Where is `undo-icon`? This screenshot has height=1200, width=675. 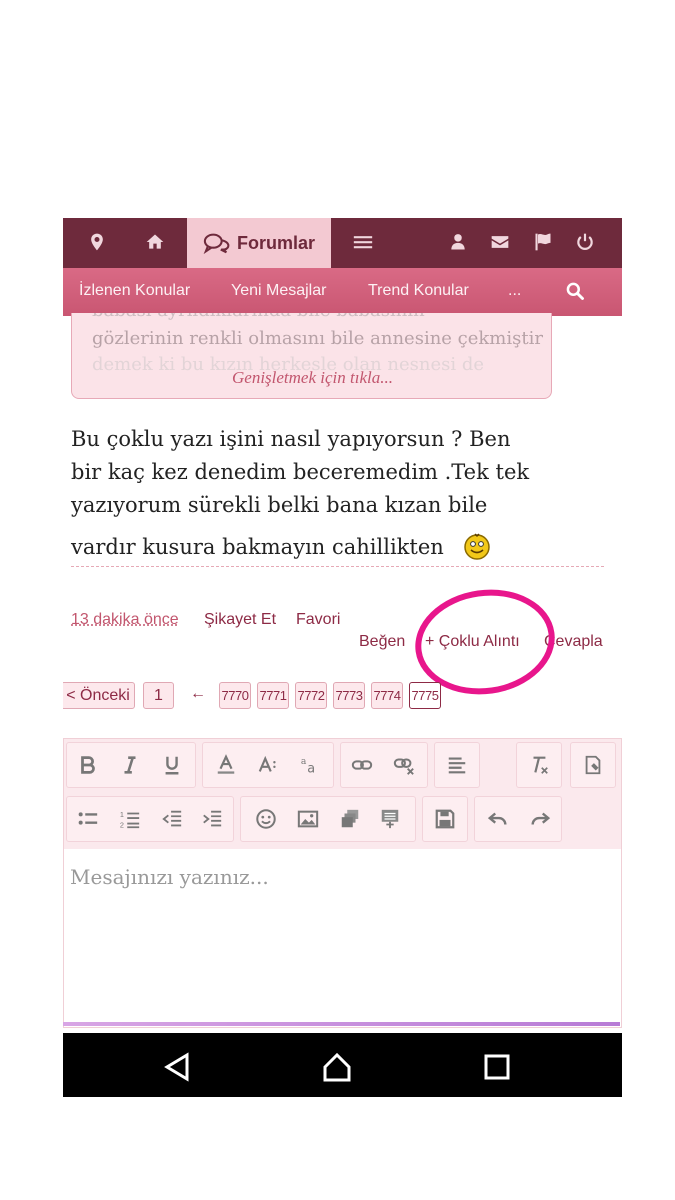
undo-icon is located at coordinates (497, 818).